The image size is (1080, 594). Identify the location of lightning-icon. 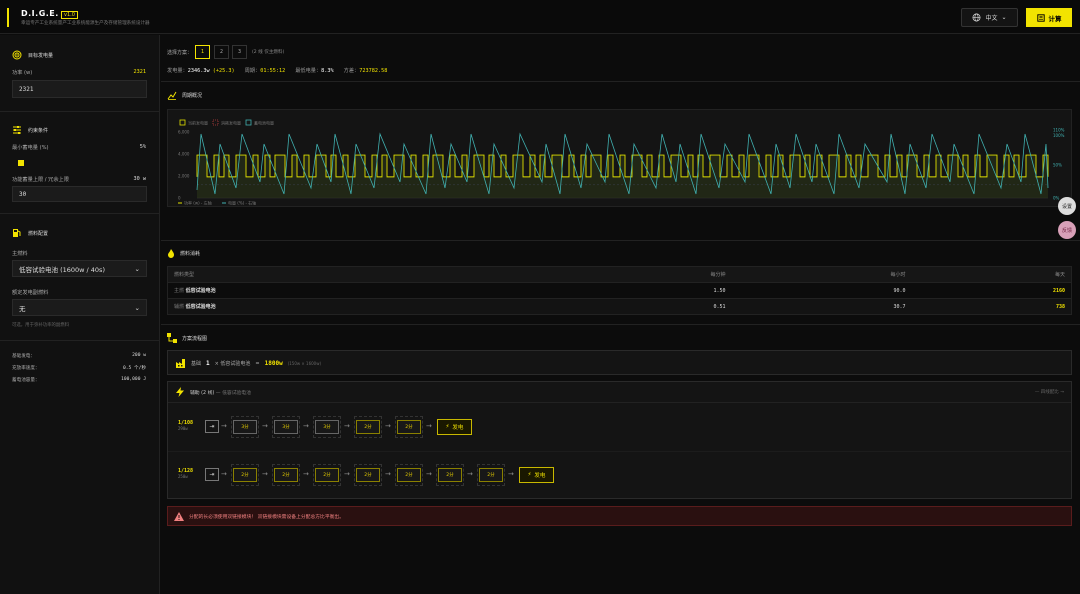
(180, 392).